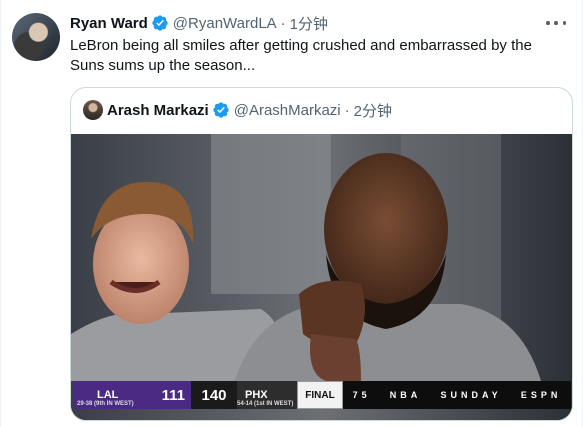 This screenshot has height=427, width=583. Describe the element at coordinates (158, 110) in the screenshot. I see `quoted-author-name: Arash Markazi` at that location.